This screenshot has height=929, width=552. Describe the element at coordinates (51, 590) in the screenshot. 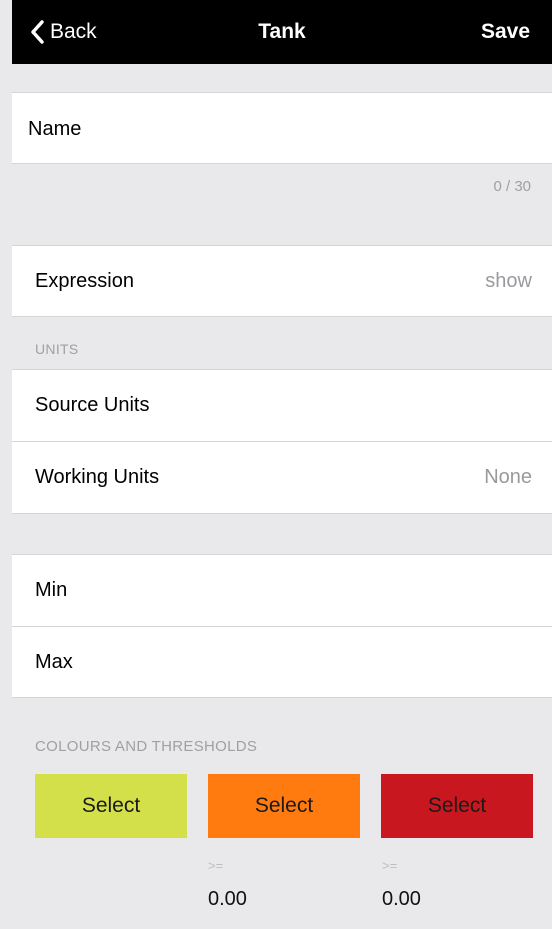

I see `min-label: Min` at that location.